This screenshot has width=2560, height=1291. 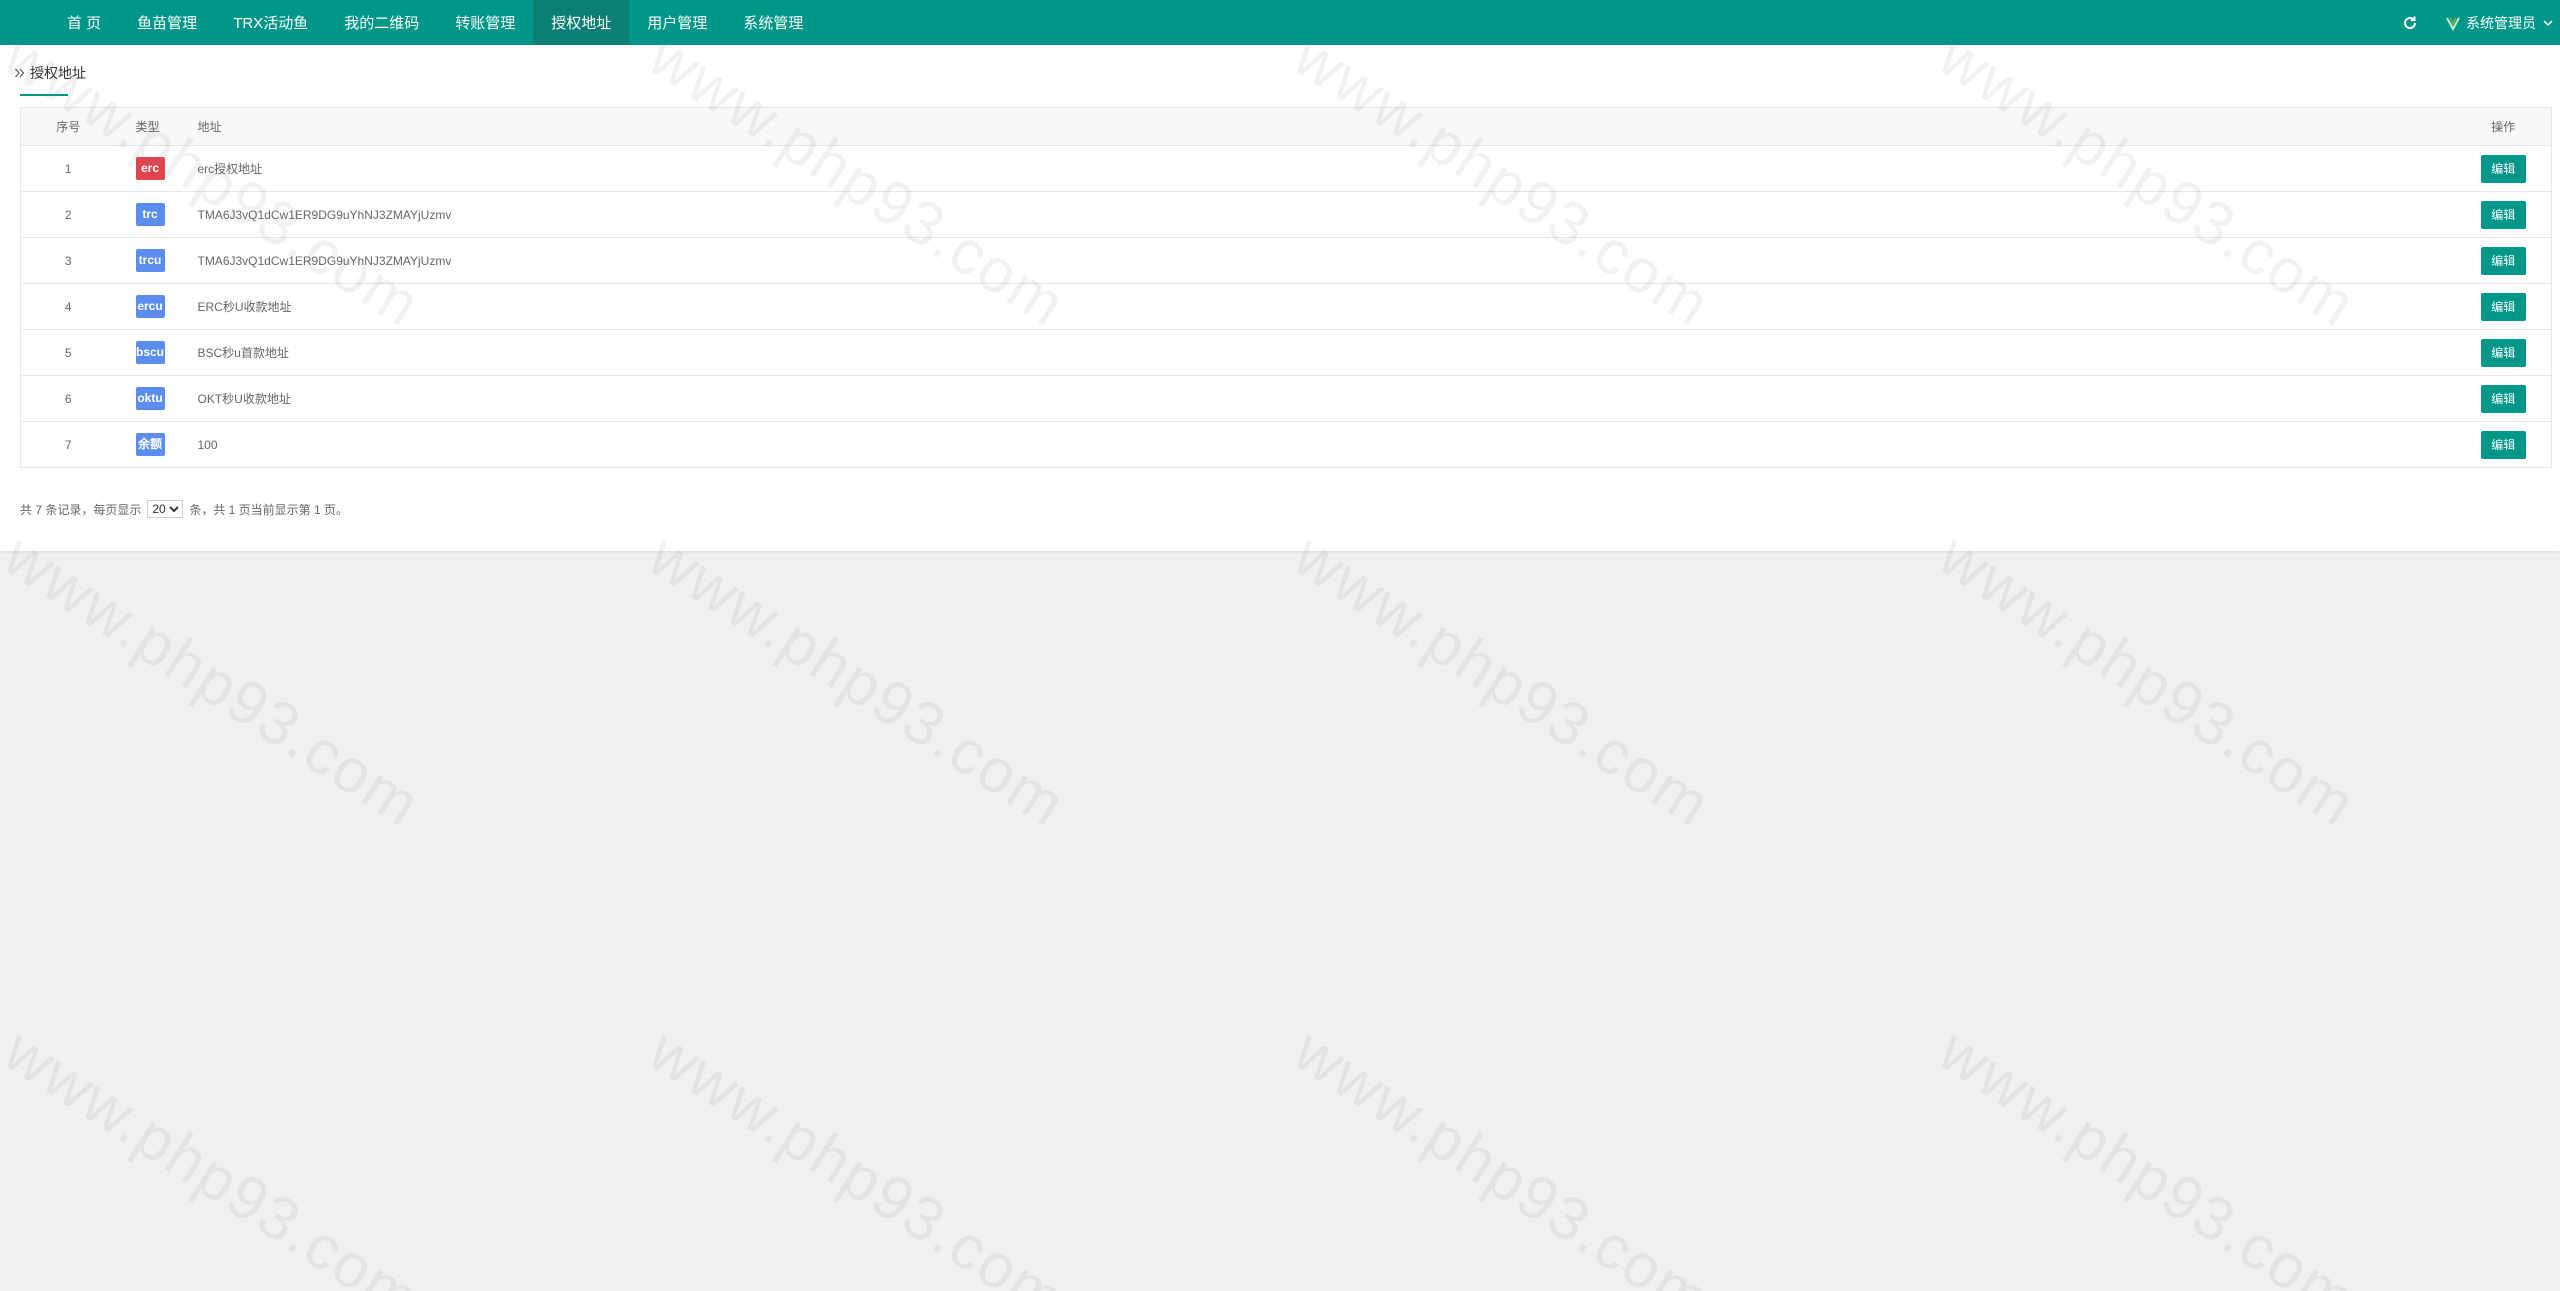 What do you see at coordinates (150, 168) in the screenshot?
I see `type-badge: erc` at bounding box center [150, 168].